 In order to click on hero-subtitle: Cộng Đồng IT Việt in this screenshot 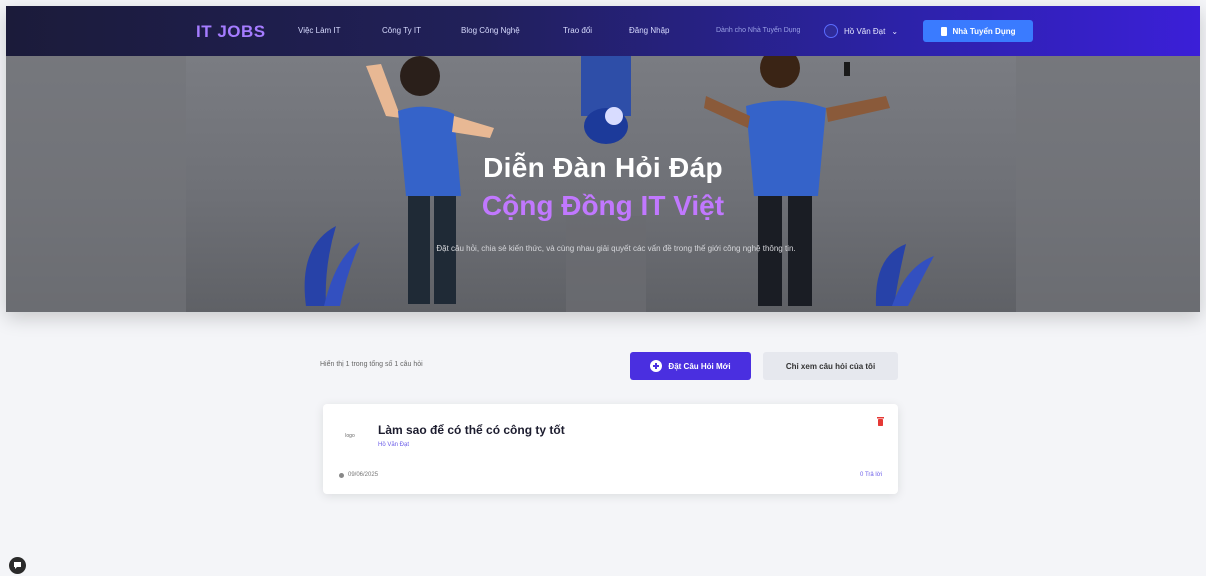, I will do `click(603, 205)`.